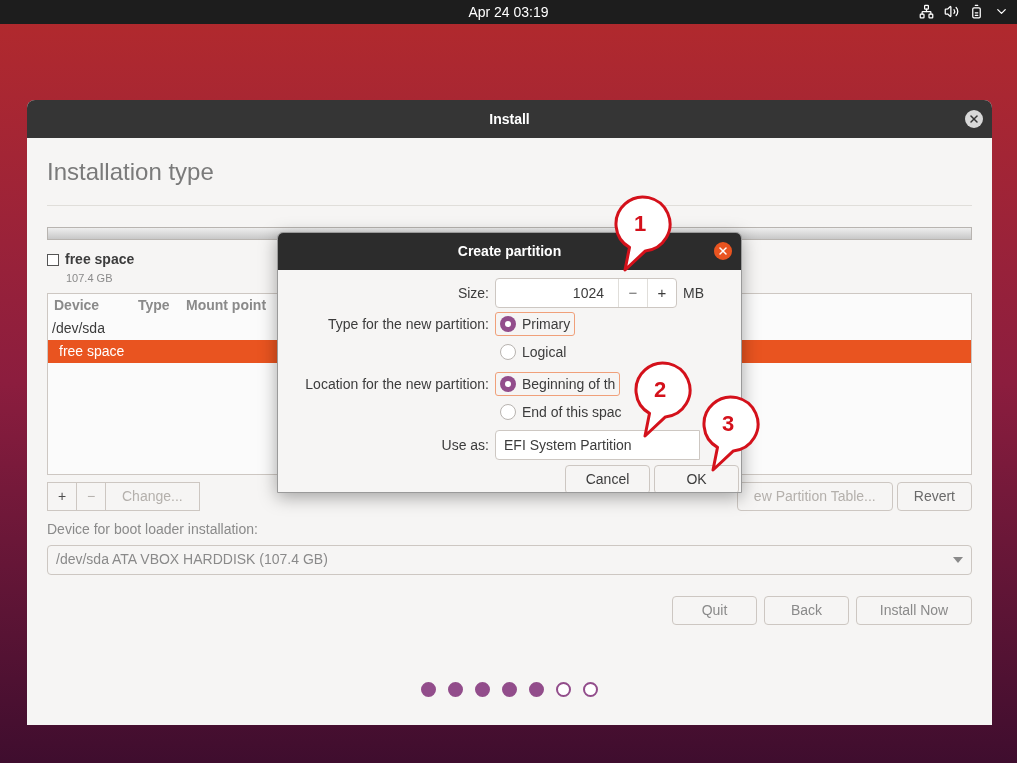 This screenshot has height=763, width=1017. I want to click on use-as-label: Use as:, so click(464, 445).